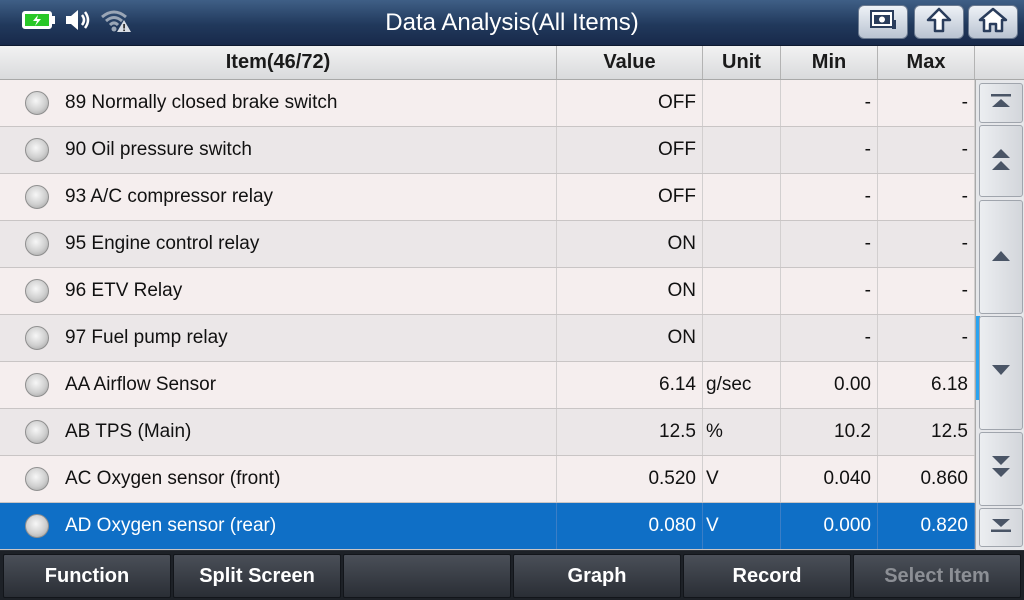  I want to click on row-item-name: AC Oxygen sensor (front), so click(278, 479).